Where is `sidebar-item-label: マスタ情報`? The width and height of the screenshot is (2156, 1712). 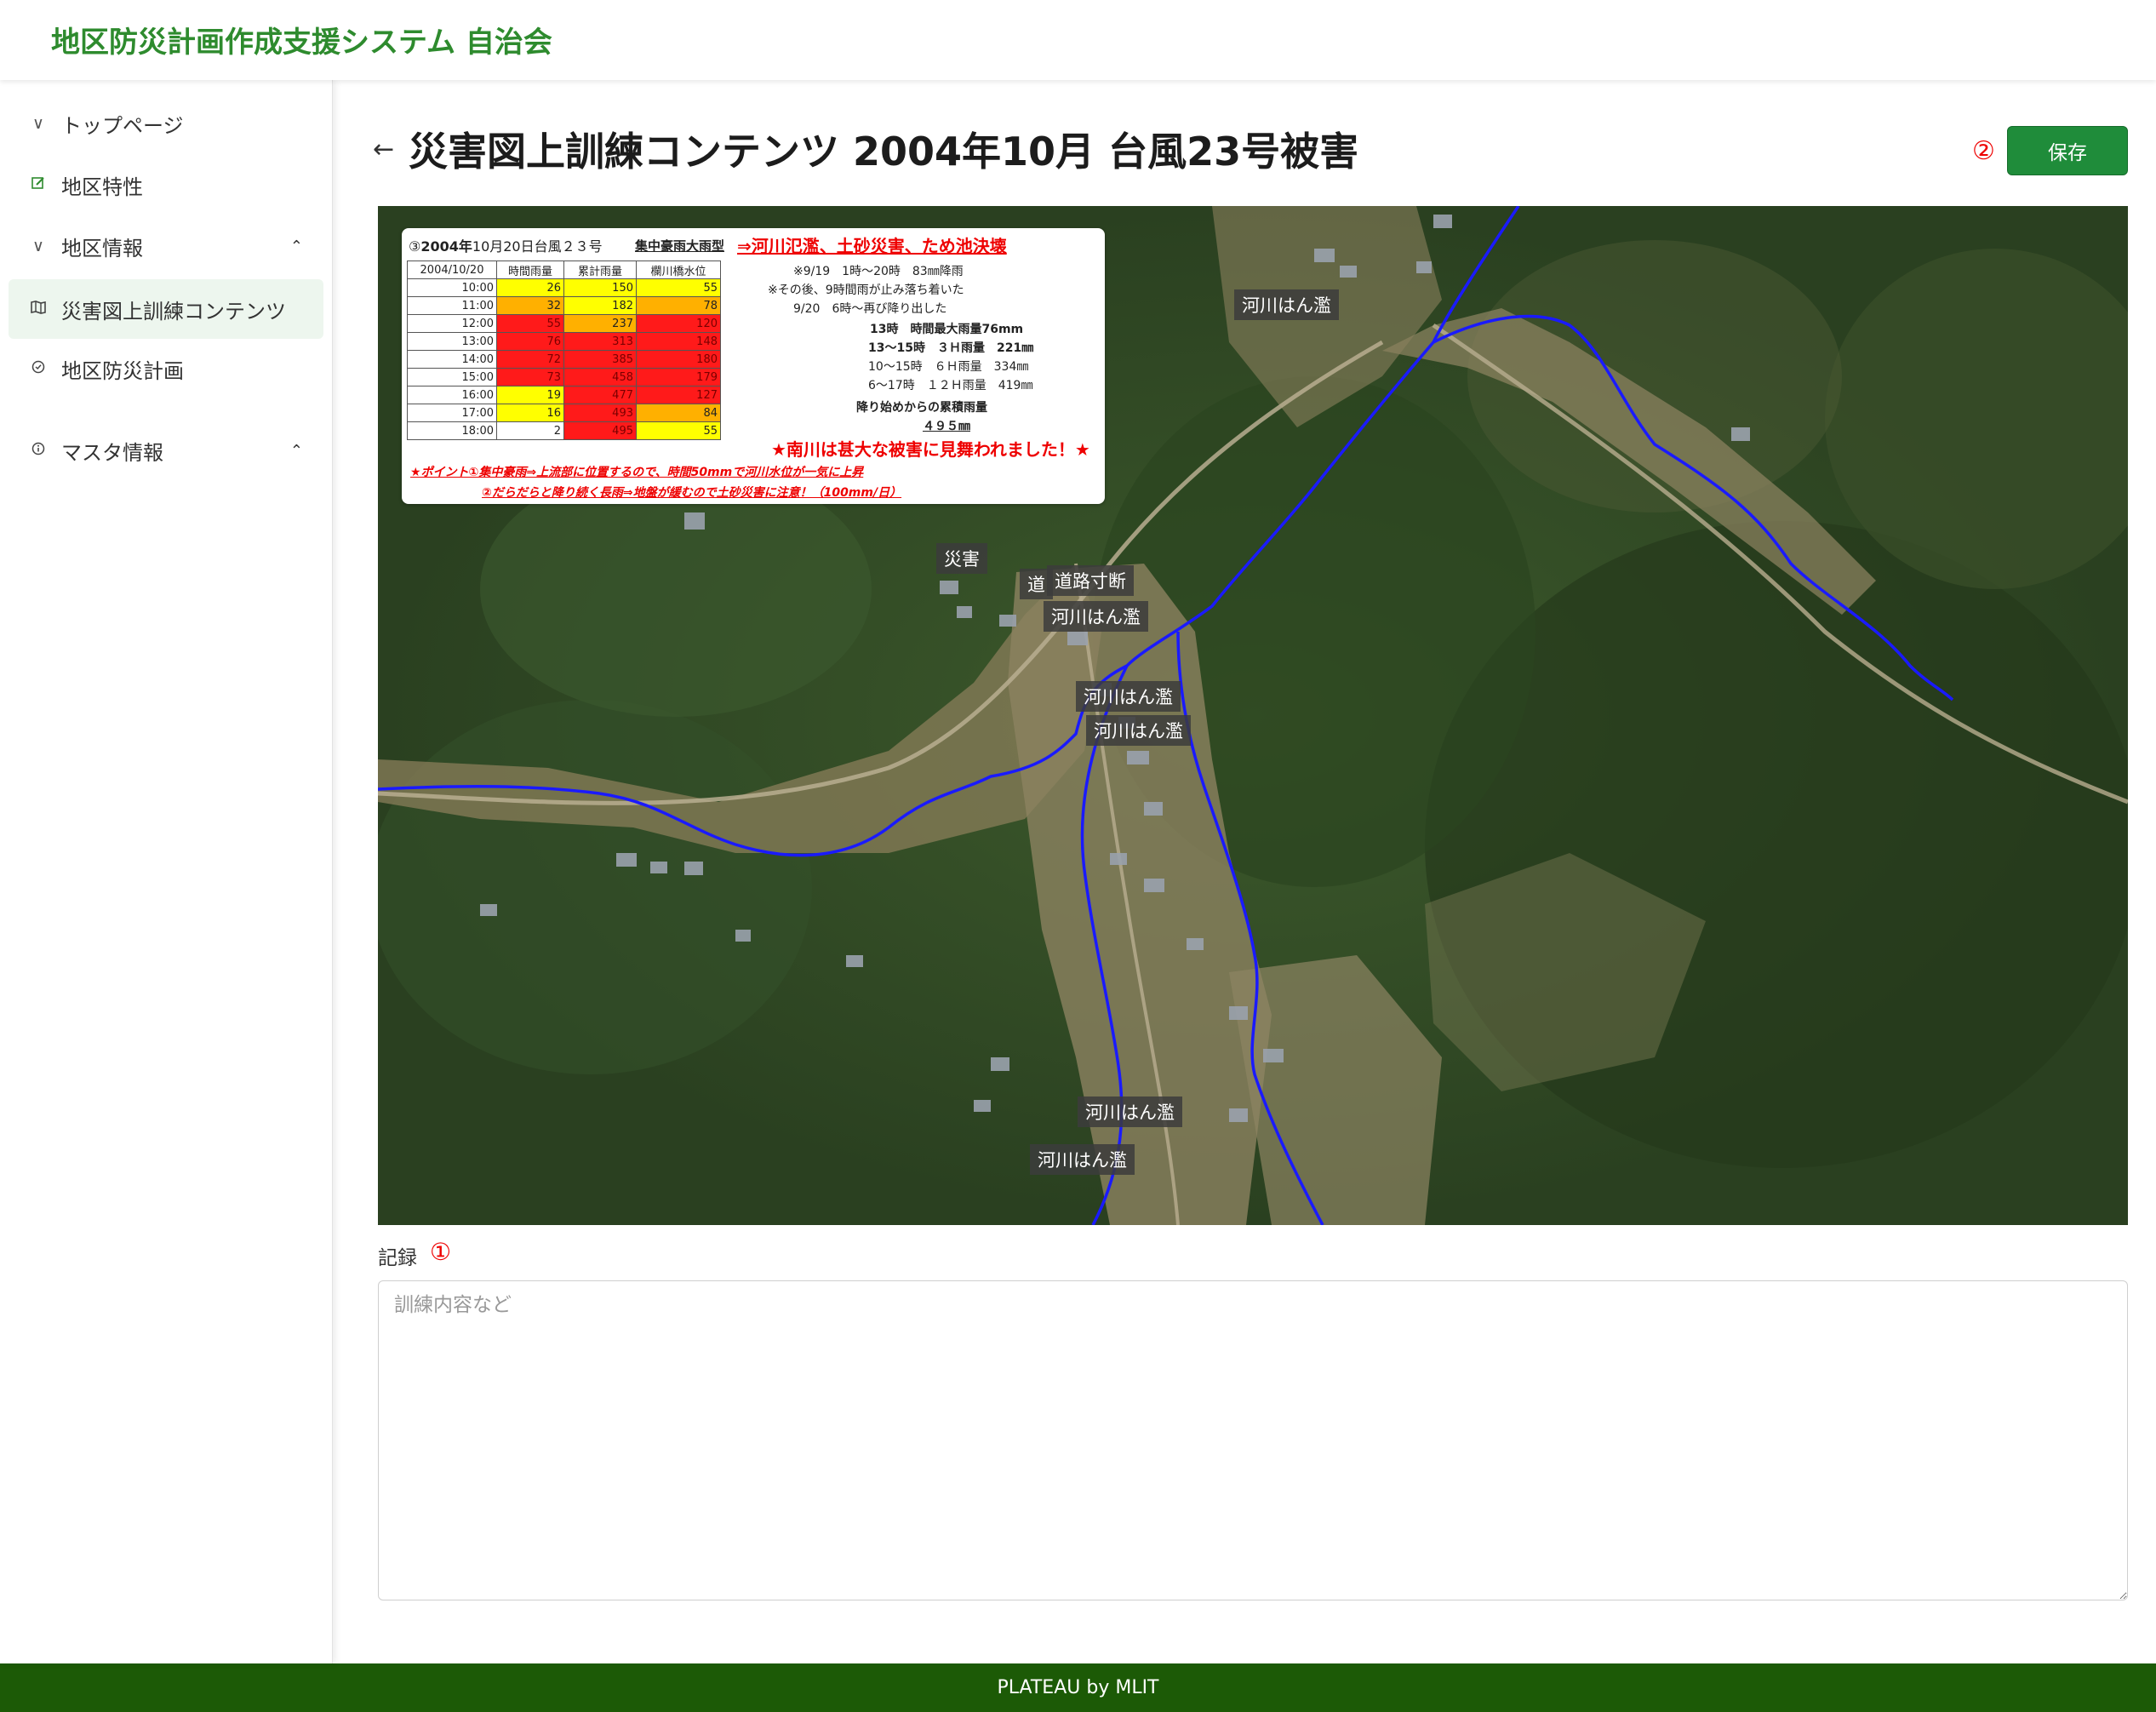
sidebar-item-label: マスタ情報 is located at coordinates (112, 452).